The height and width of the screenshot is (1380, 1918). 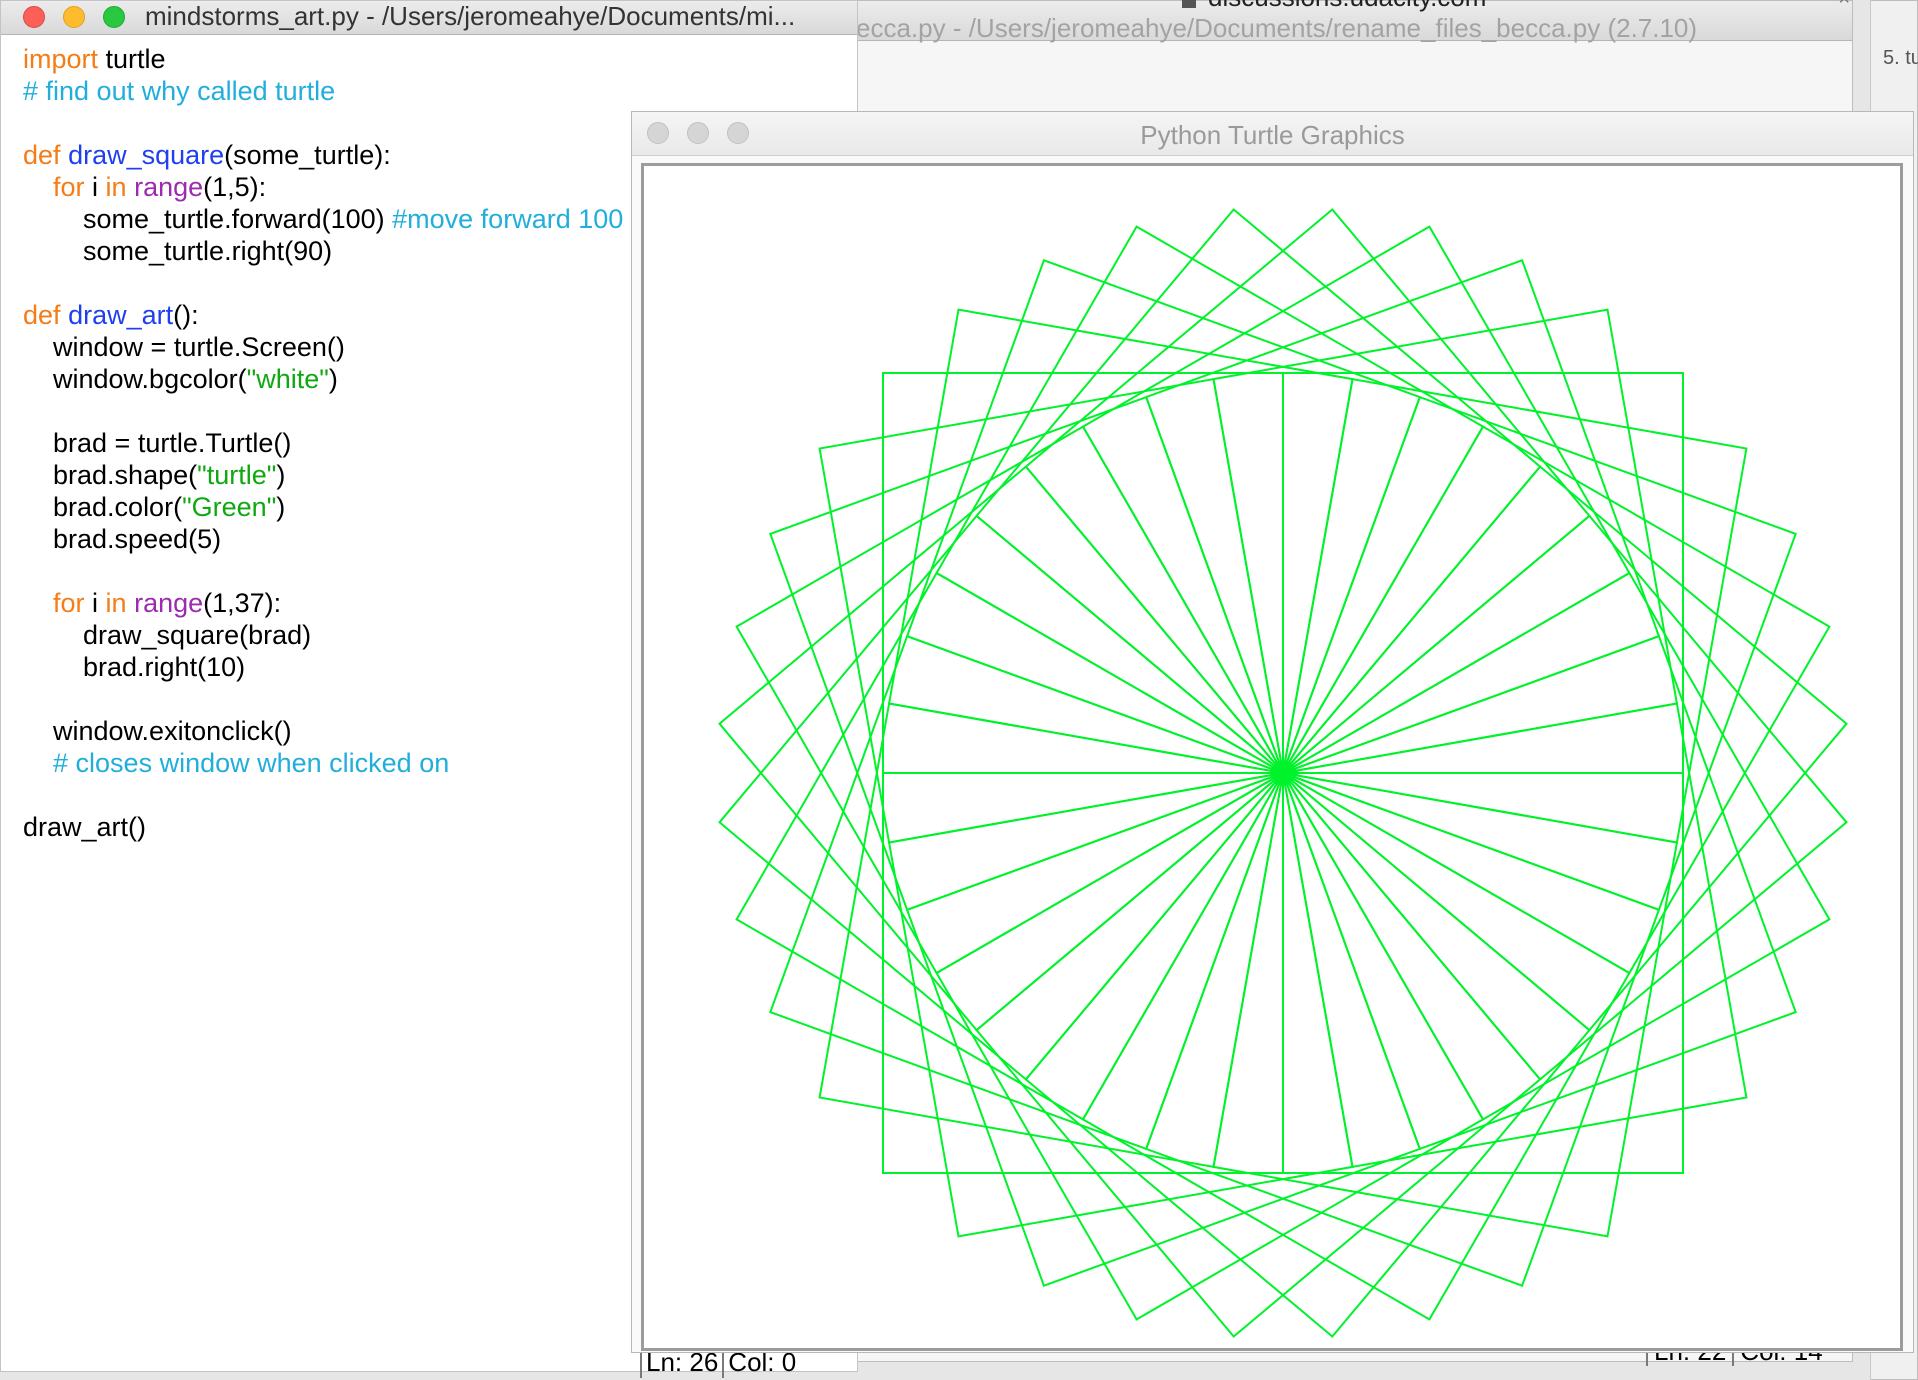 What do you see at coordinates (186, 315) in the screenshot?
I see `code-token: ():` at bounding box center [186, 315].